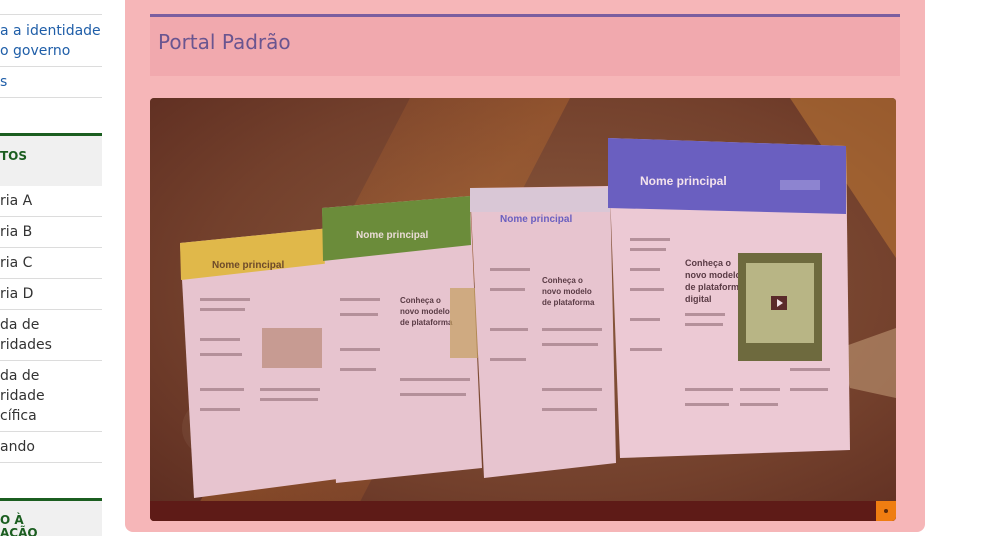 Image resolution: width=1003 pixels, height=536 pixels. What do you see at coordinates (51, 51) in the screenshot?
I see `sidebar-link-governo: o governo` at bounding box center [51, 51].